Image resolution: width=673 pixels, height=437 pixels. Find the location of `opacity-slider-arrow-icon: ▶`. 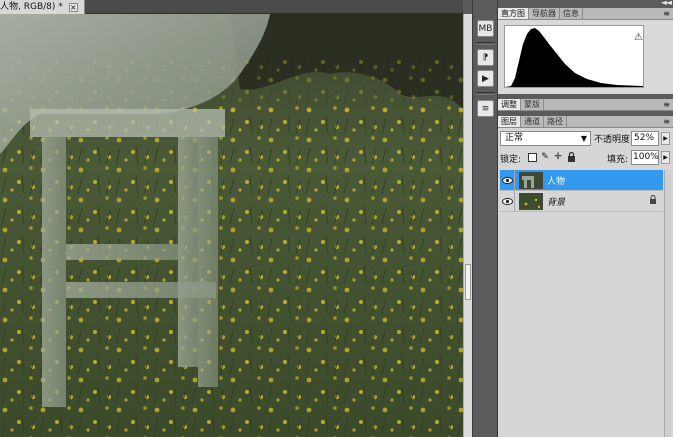

opacity-slider-arrow-icon: ▶ is located at coordinates (665, 138).